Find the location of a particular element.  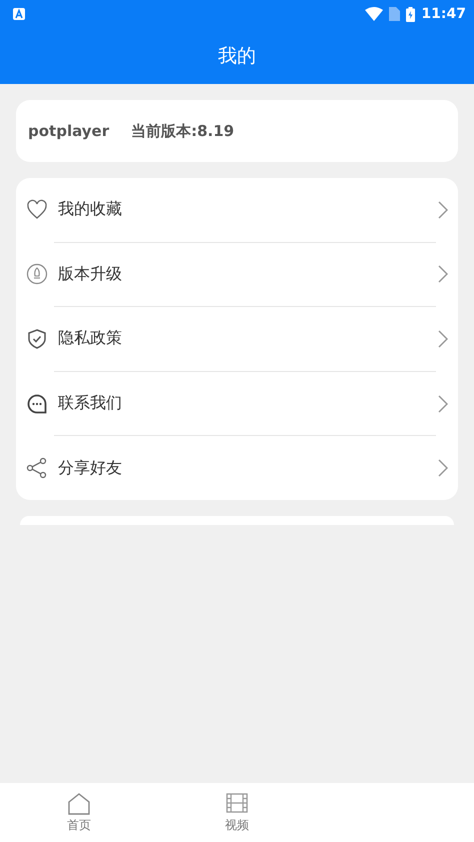

home-icon is located at coordinates (79, 803).